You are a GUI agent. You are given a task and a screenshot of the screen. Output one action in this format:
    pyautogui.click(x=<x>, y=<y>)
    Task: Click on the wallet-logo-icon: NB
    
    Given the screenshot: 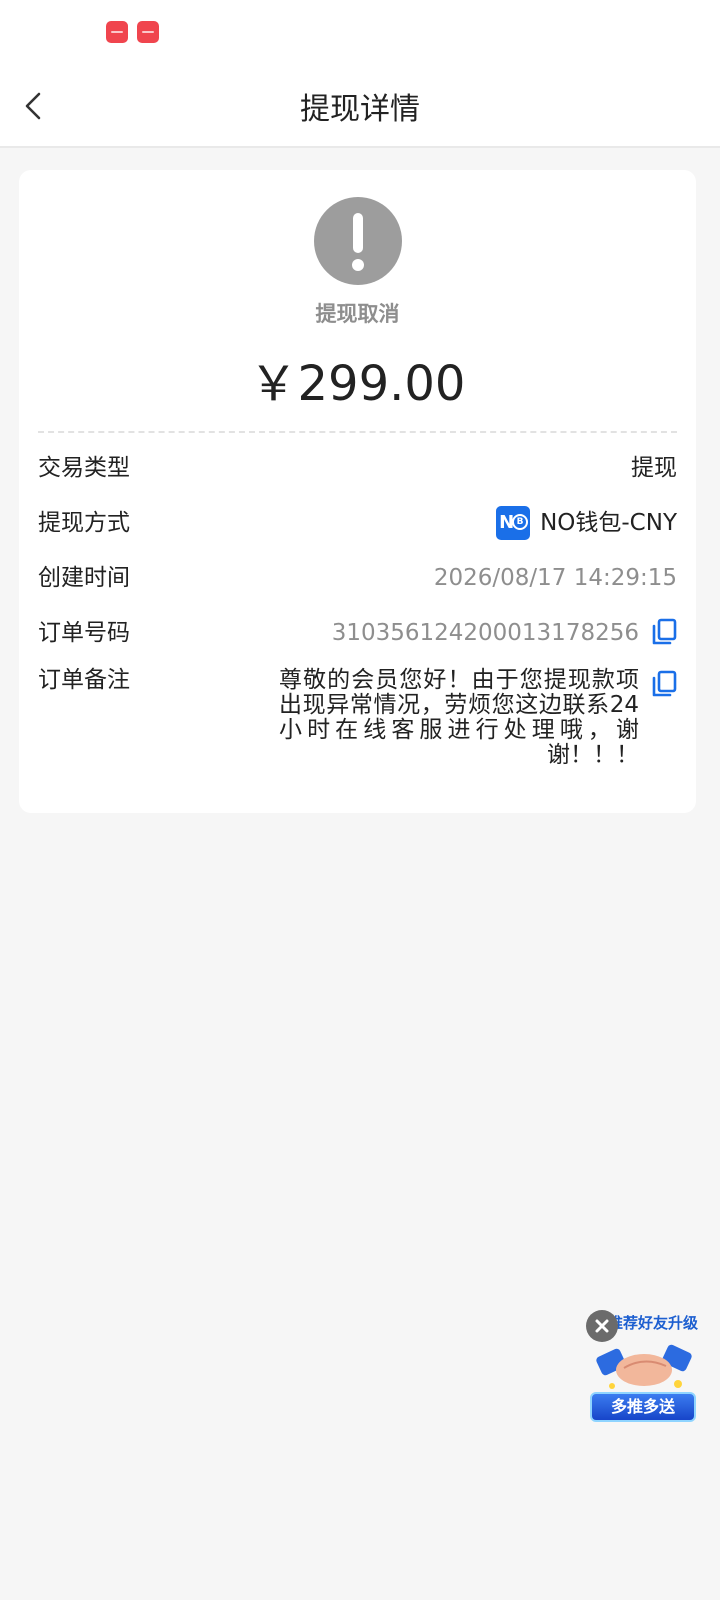 What is the action you would take?
    pyautogui.click(x=513, y=523)
    